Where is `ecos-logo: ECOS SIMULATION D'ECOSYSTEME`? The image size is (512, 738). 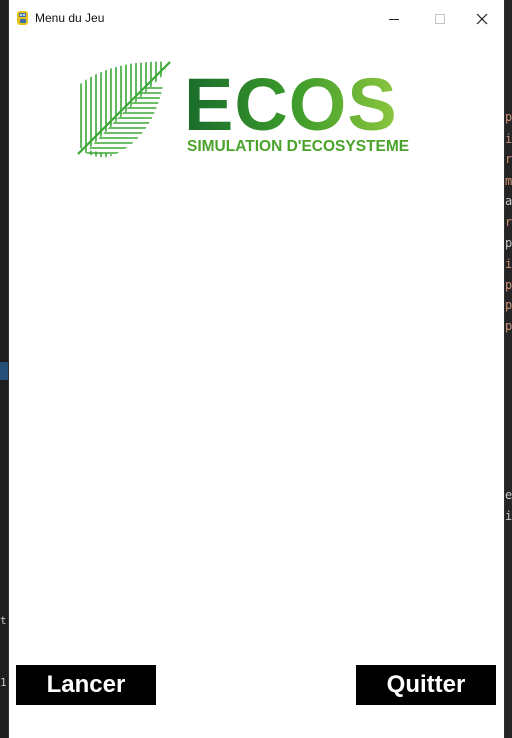
ecos-logo: ECOS SIMULATION D'ECOSYSTEME is located at coordinates (241, 111).